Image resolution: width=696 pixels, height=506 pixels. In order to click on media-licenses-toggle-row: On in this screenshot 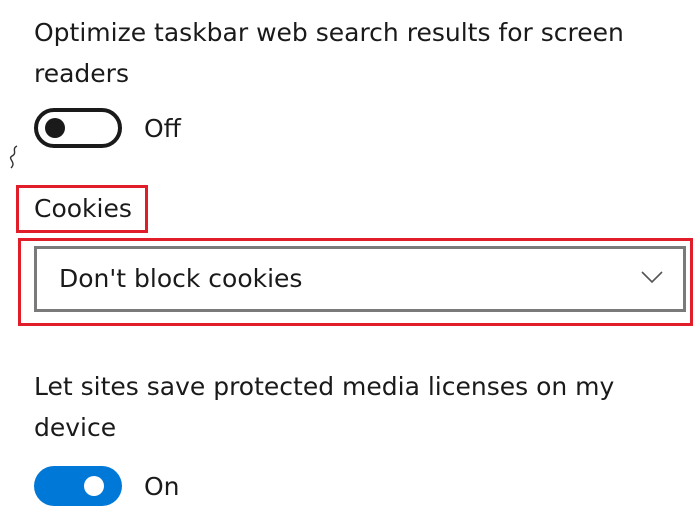, I will do `click(107, 486)`.